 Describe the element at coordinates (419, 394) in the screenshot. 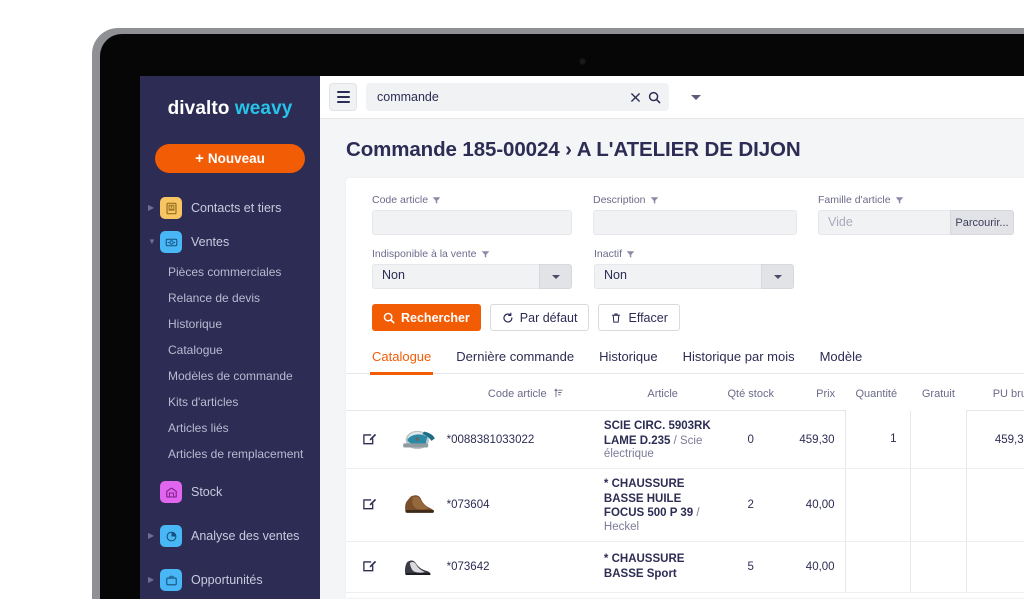

I see `col-image` at that location.